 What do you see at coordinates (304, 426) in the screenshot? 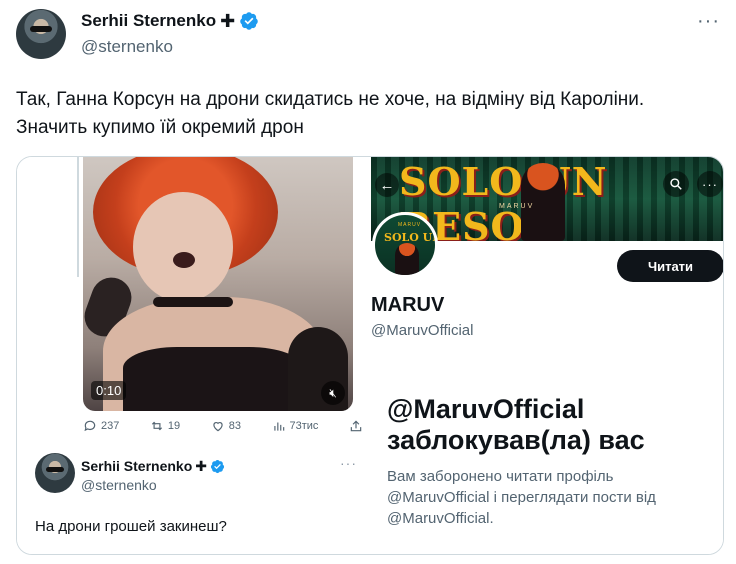
I see `views-count: 73тис` at bounding box center [304, 426].